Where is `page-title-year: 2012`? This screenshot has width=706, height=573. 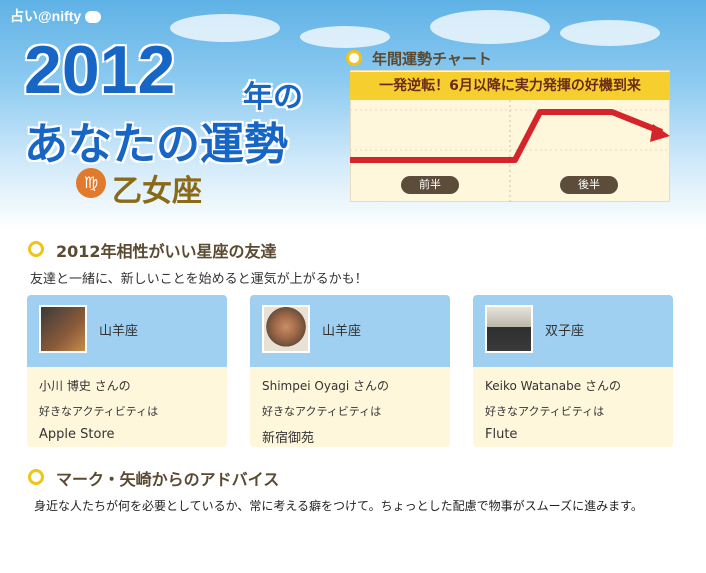
page-title-year: 2012 is located at coordinates (100, 70).